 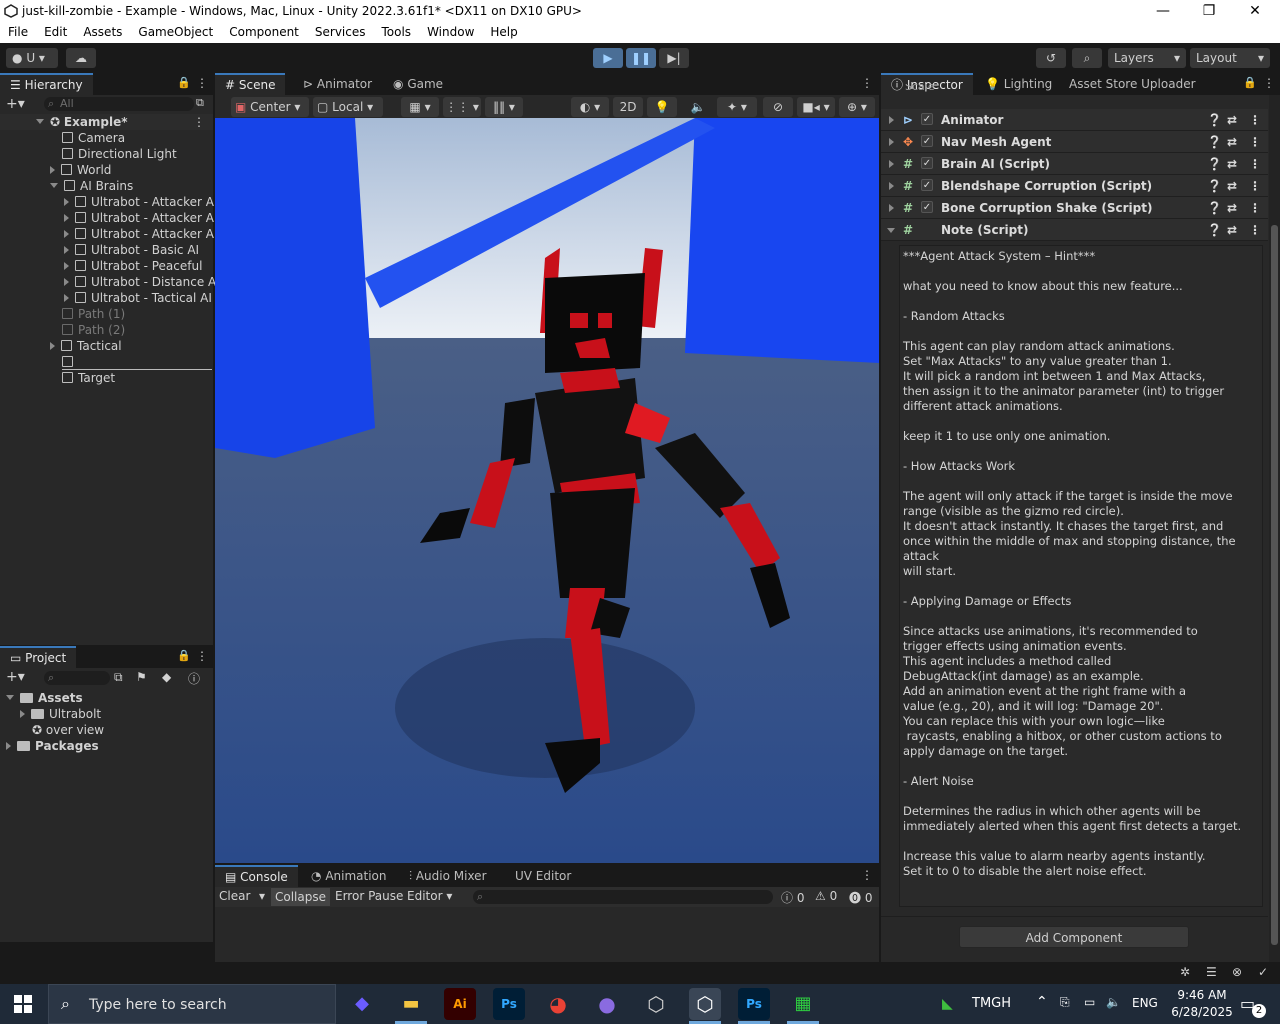 What do you see at coordinates (558, 1004) in the screenshot?
I see `chrome-icon: ◕` at bounding box center [558, 1004].